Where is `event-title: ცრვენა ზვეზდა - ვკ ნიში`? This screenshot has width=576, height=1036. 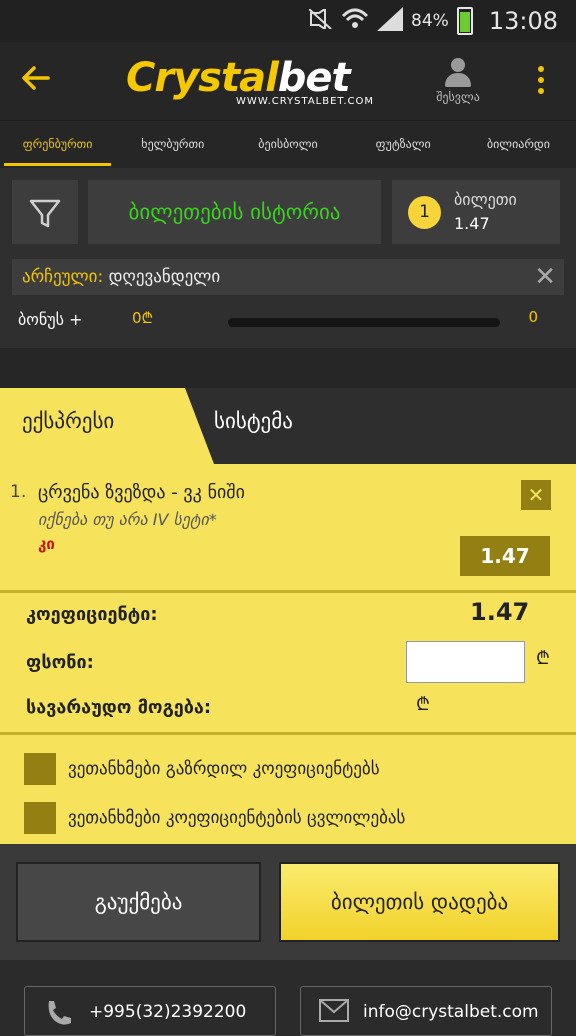
event-title: ცრვენა ზვეზდა - ვკ ნიში is located at coordinates (141, 492).